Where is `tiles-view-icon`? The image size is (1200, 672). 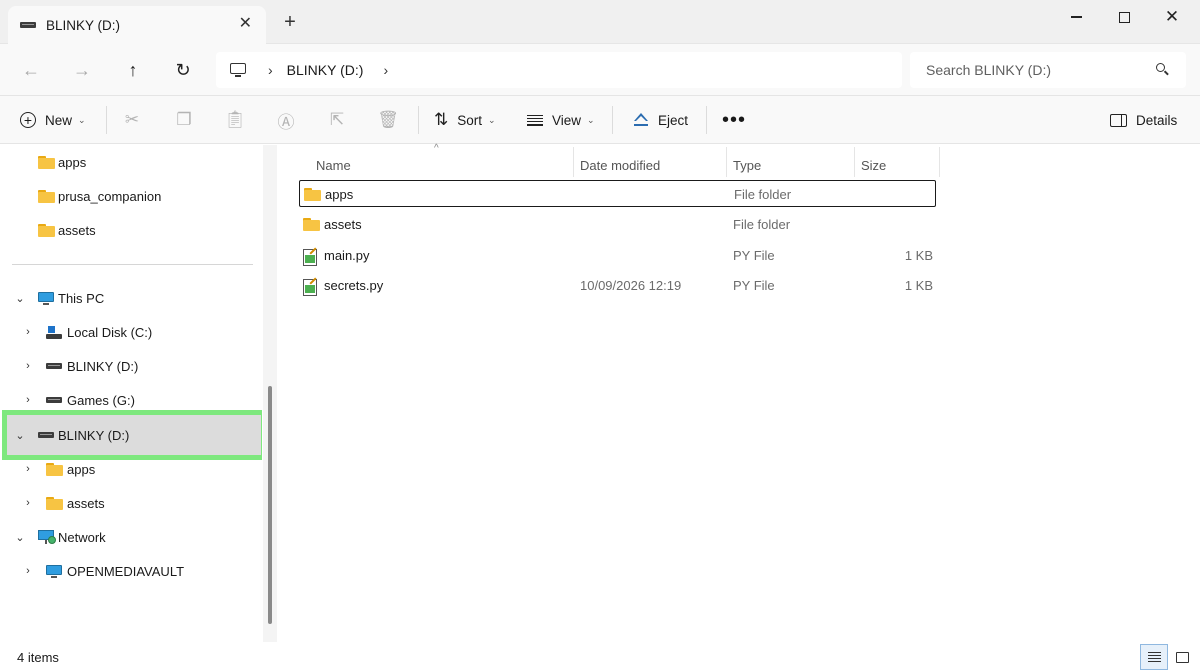
tiles-view-icon is located at coordinates (1182, 657).